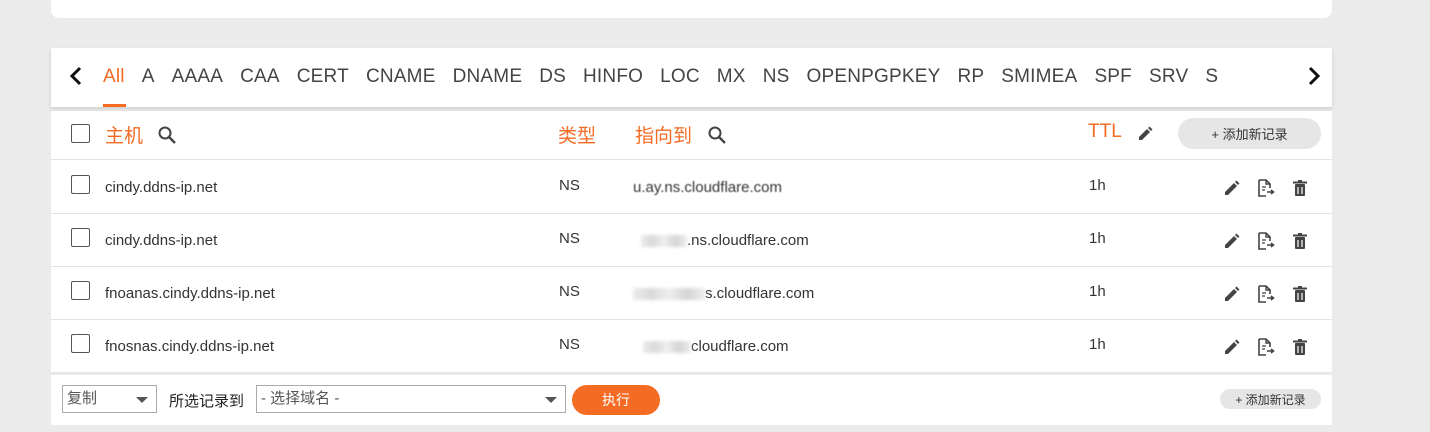 This screenshot has width=1430, height=432. I want to click on tab-all: All, so click(114, 77).